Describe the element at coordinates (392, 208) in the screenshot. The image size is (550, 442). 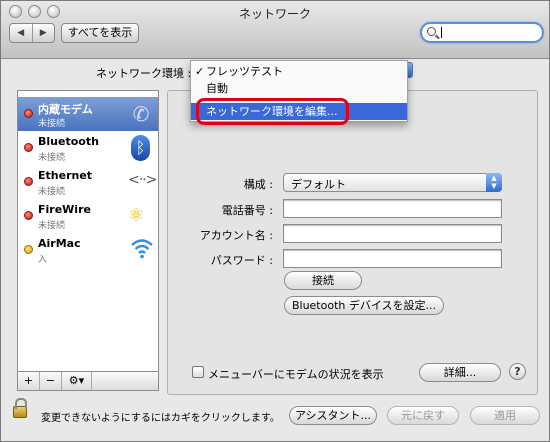
I see `phone-number-field` at that location.